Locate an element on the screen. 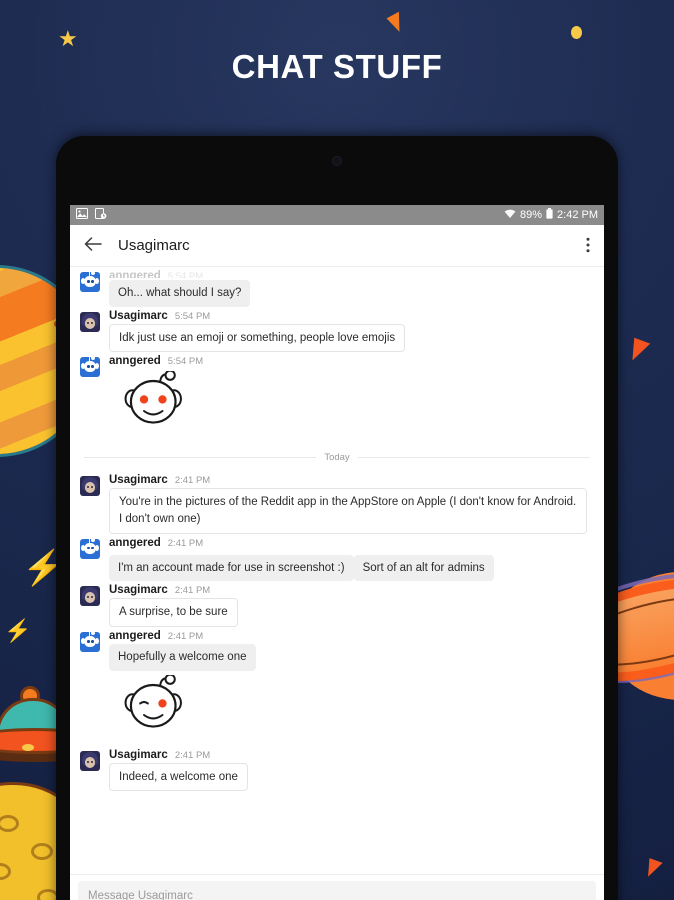  status-bar: 89% 2:42 PM is located at coordinates (337, 215).